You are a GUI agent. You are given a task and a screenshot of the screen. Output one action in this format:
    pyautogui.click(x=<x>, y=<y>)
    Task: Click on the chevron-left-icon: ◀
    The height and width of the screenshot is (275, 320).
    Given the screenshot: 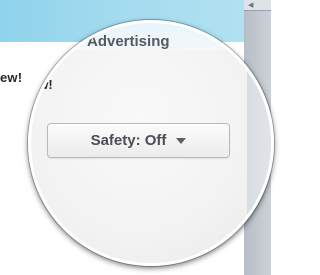 What is the action you would take?
    pyautogui.click(x=251, y=5)
    